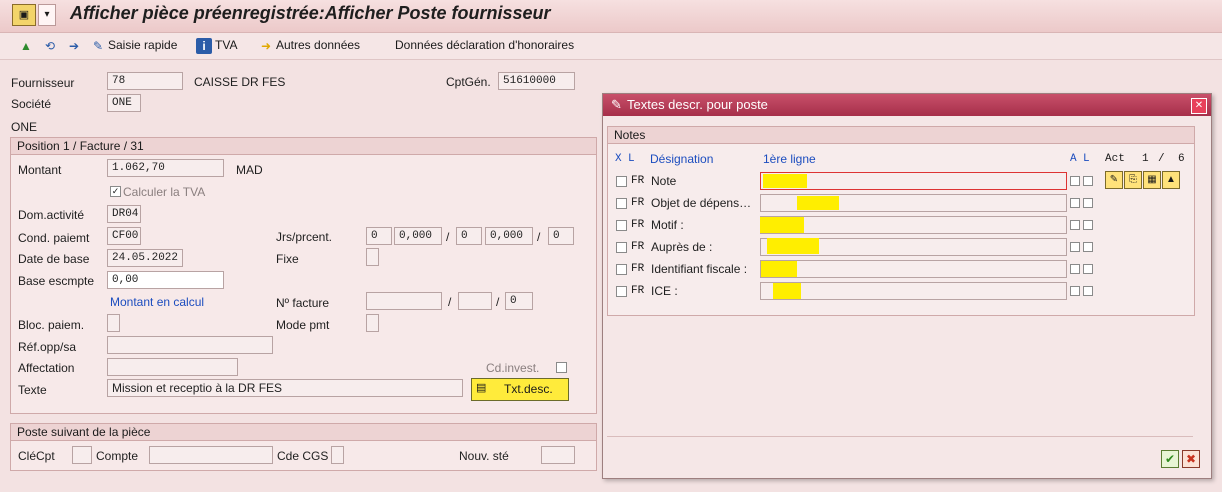 This screenshot has width=1222, height=492. Describe the element at coordinates (24, 15) in the screenshot. I see `sap-menu-icon: ▣` at that location.